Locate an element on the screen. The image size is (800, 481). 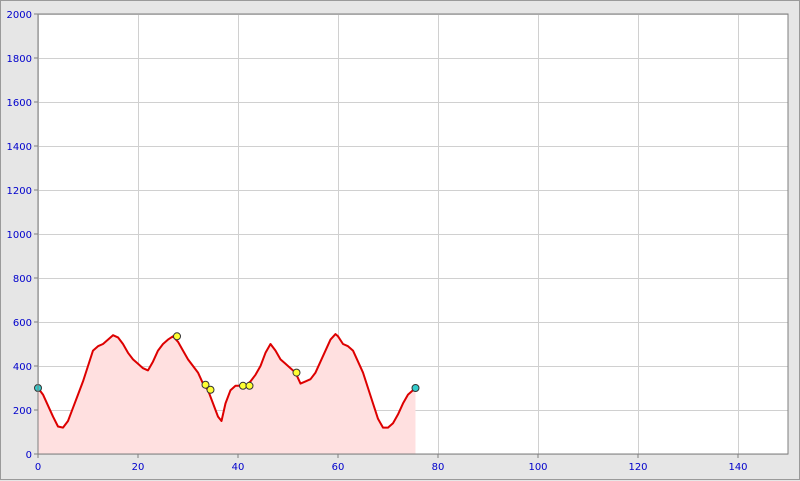
y-tick-label: 1200 is located at coordinates (19, 191).